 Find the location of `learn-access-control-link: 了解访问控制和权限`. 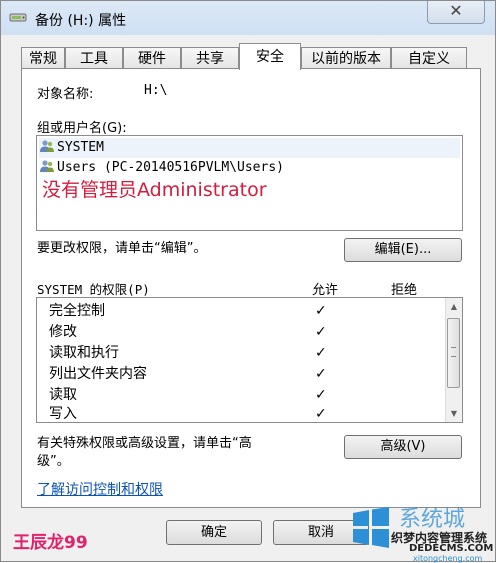

learn-access-control-link: 了解访问控制和权限 is located at coordinates (100, 489).